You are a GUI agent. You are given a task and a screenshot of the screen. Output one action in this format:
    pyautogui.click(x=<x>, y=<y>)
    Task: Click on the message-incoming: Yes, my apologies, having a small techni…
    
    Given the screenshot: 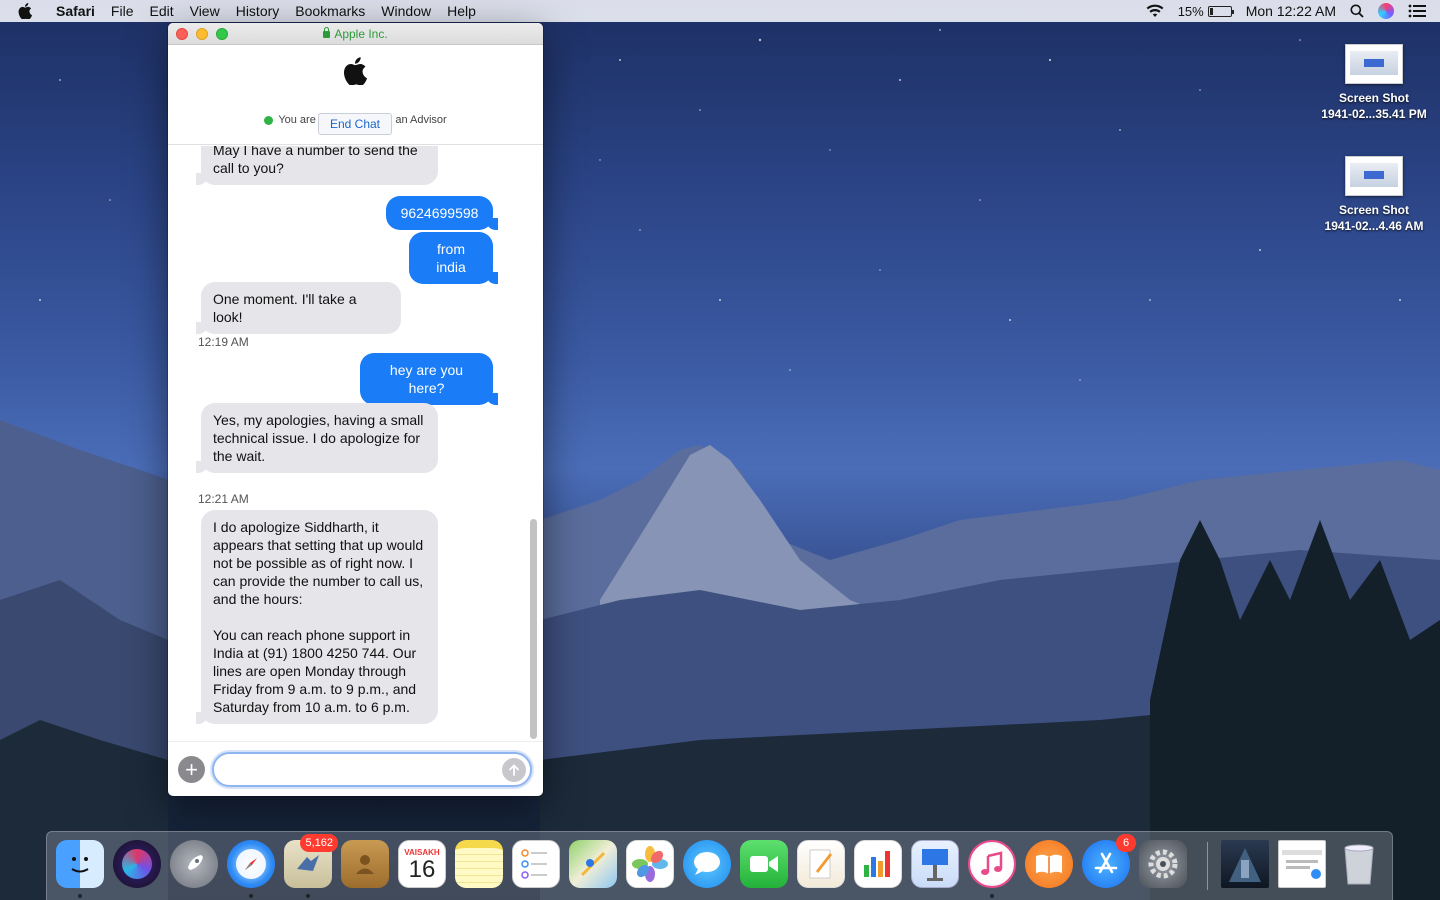 What is the action you would take?
    pyautogui.click(x=317, y=438)
    